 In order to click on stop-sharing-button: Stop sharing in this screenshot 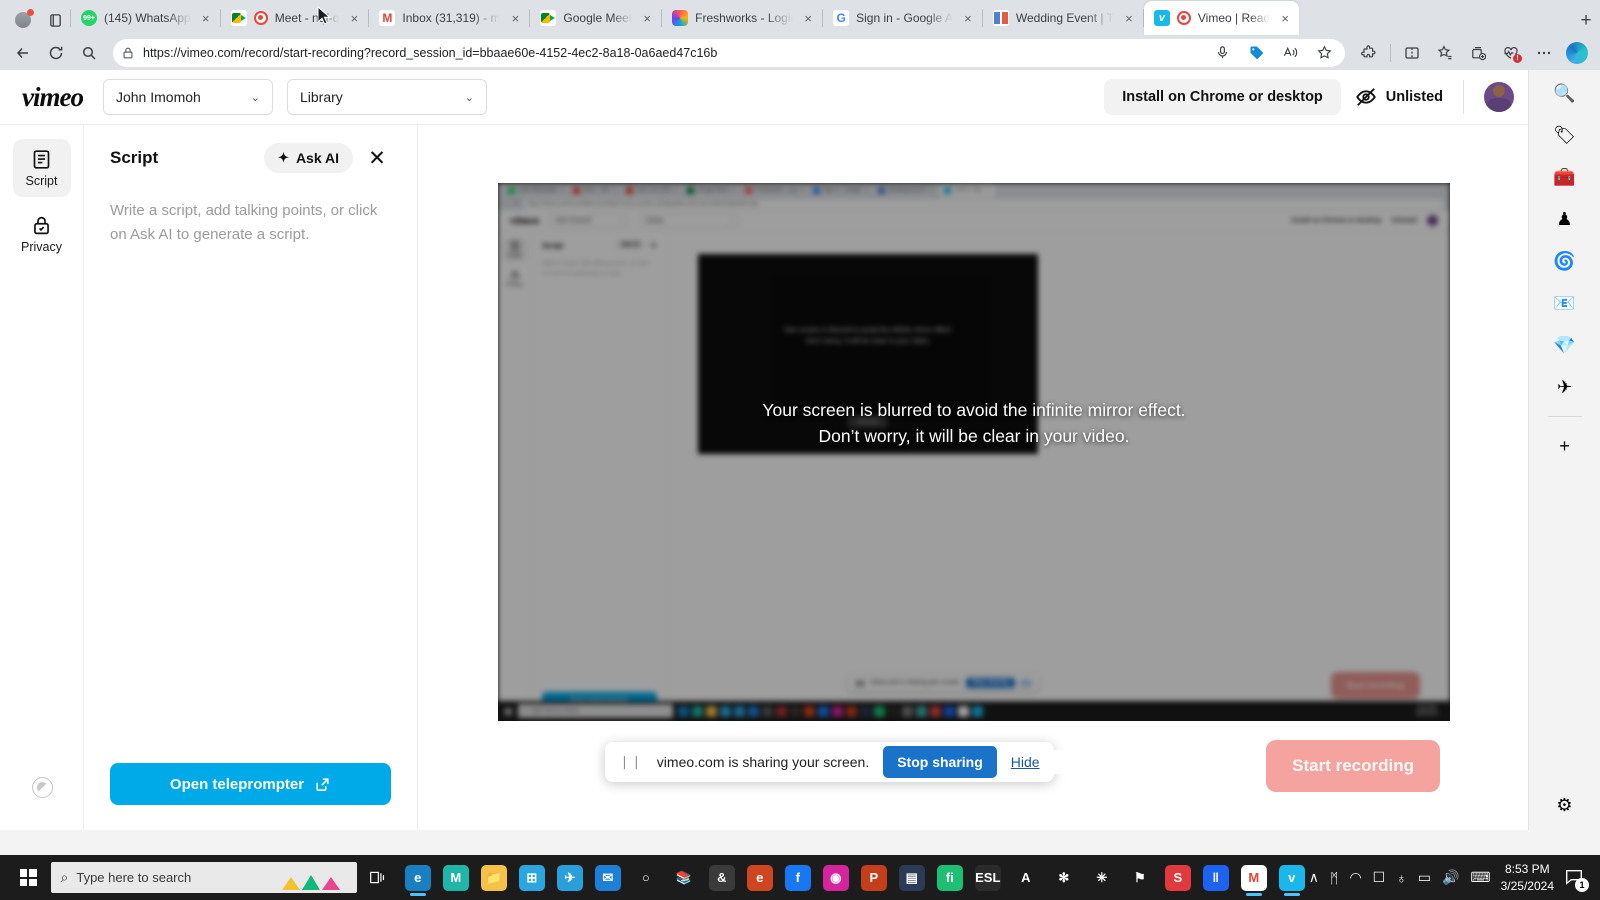, I will do `click(940, 762)`.